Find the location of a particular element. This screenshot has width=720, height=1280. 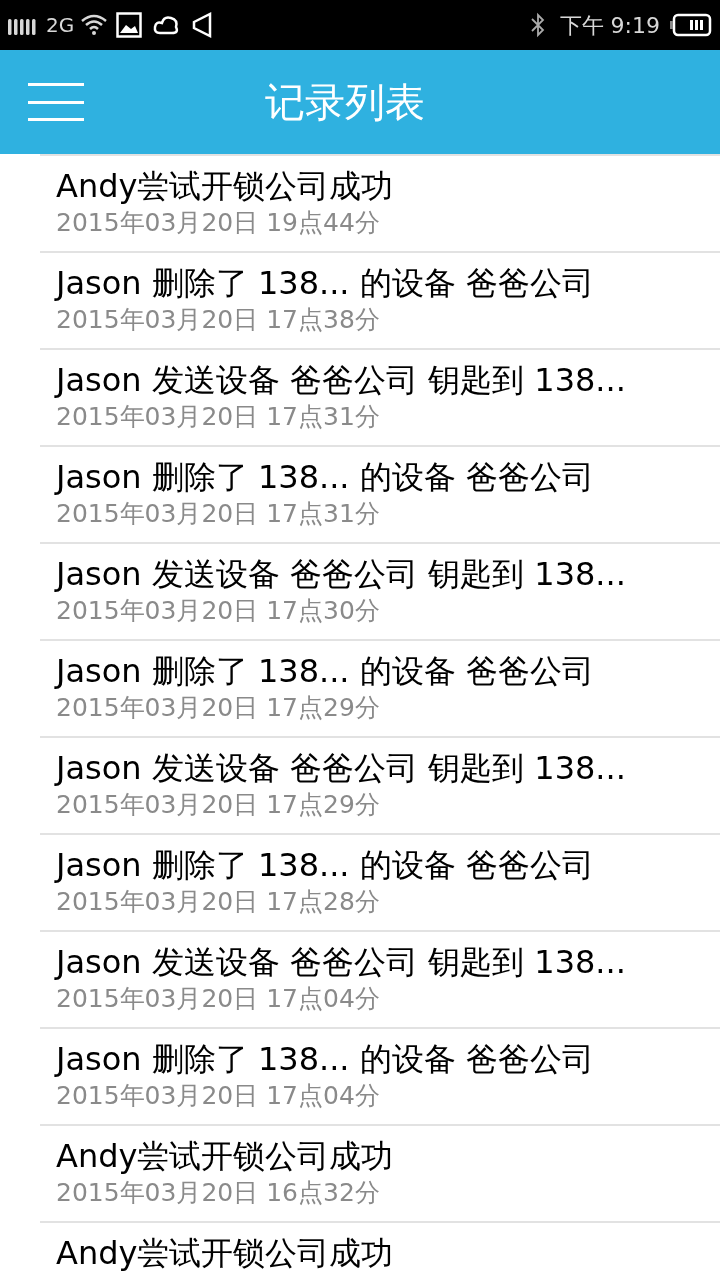

record-item: Andy尝试开锁公司成功 2015年03月20日 16点32分 is located at coordinates (380, 1172).